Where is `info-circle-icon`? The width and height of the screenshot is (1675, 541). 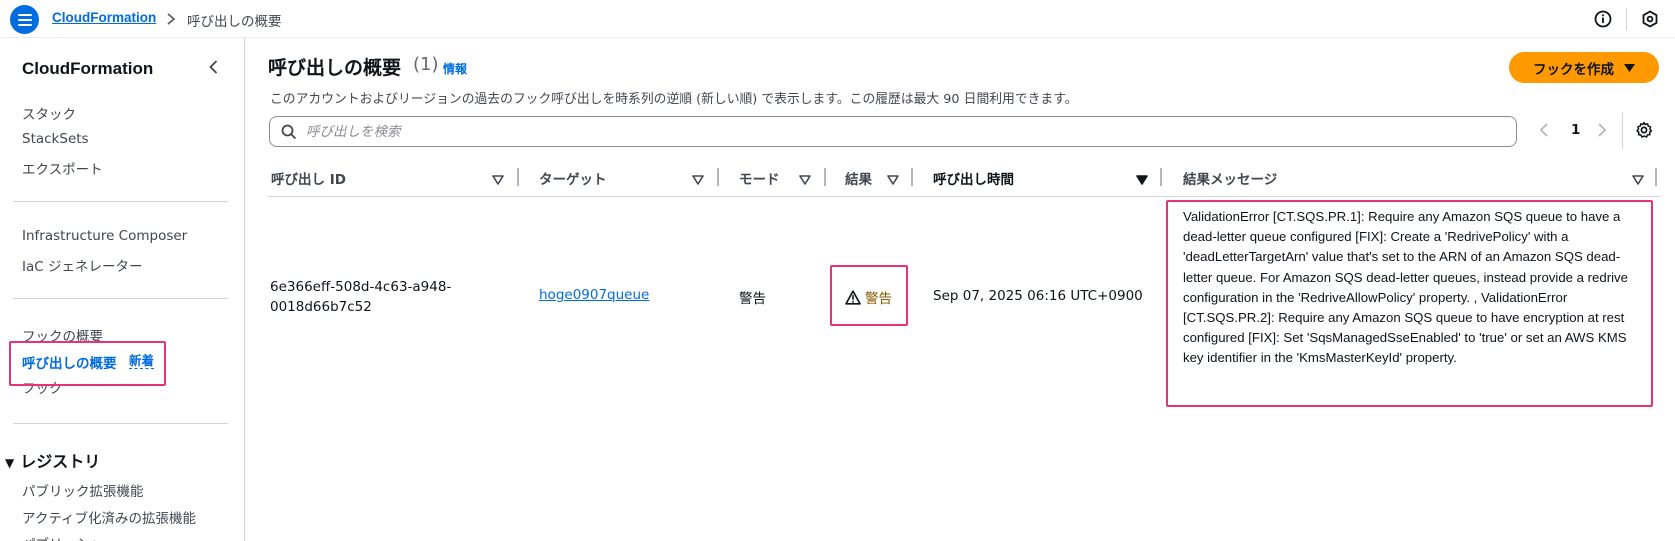 info-circle-icon is located at coordinates (1603, 19).